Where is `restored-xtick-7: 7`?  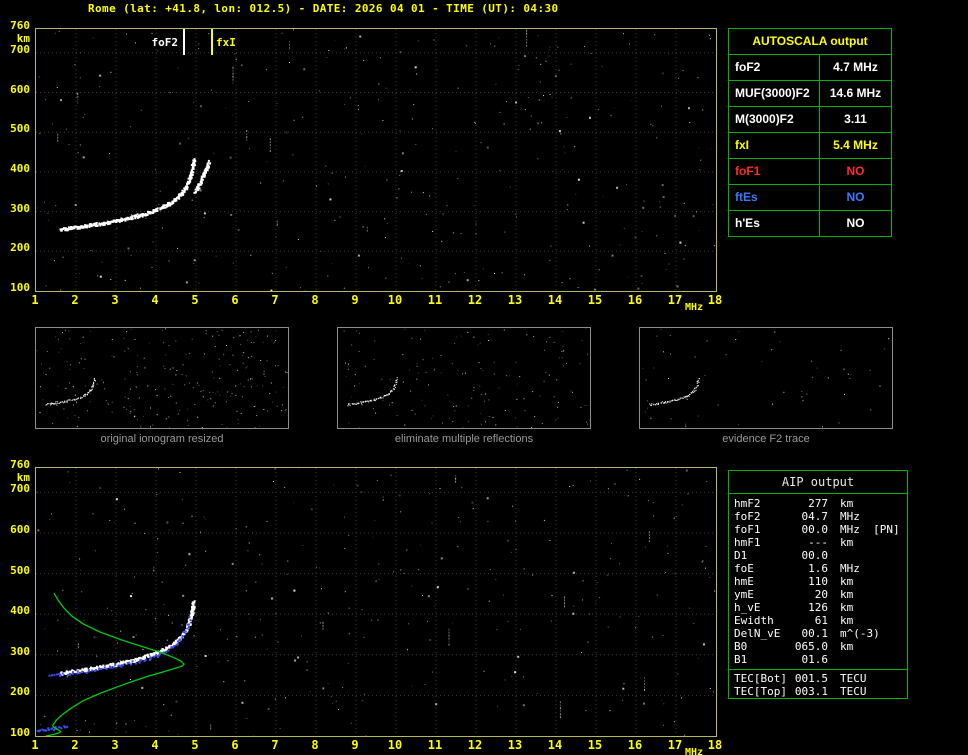
restored-xtick-7: 7 is located at coordinates (275, 745).